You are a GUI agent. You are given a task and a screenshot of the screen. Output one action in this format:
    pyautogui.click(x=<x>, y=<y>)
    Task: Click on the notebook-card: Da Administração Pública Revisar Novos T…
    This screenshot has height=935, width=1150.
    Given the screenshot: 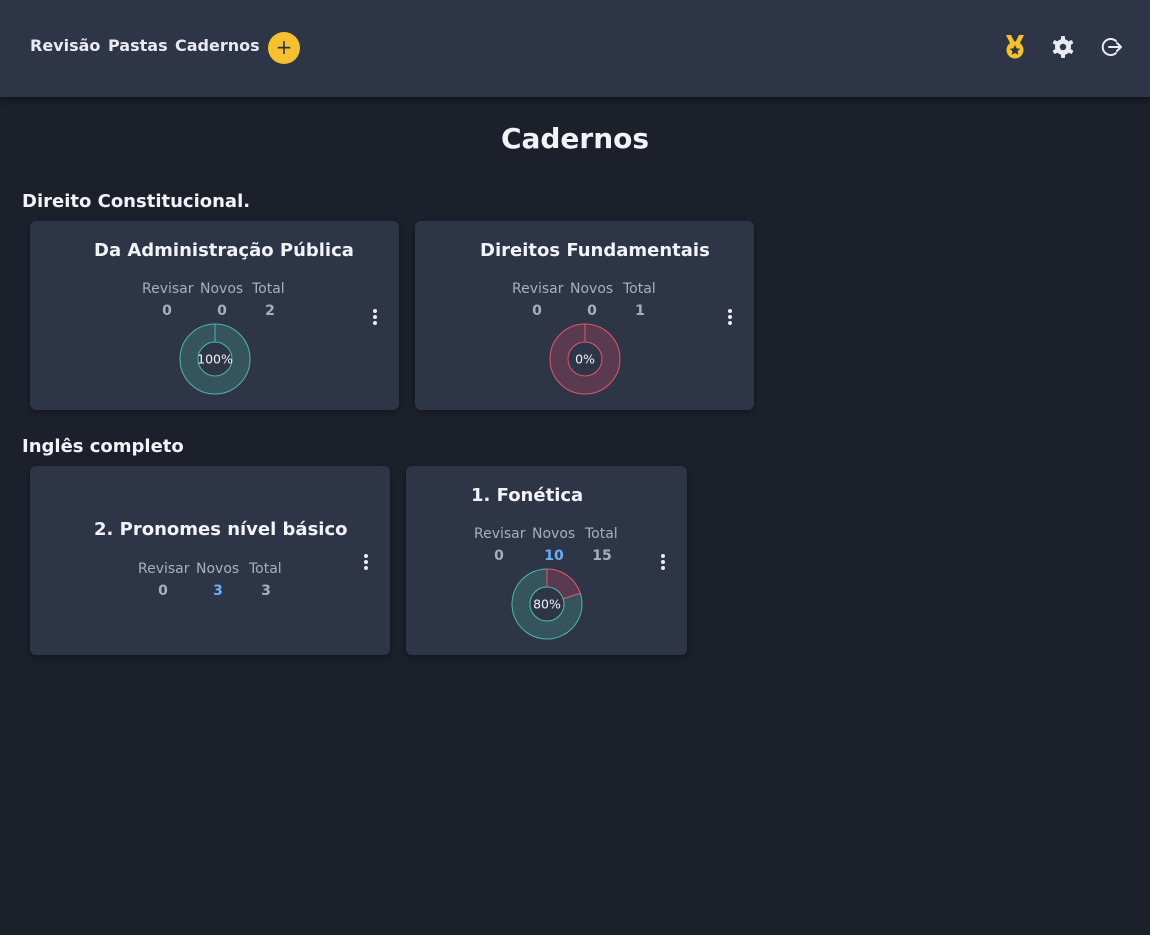 What is the action you would take?
    pyautogui.click(x=214, y=315)
    